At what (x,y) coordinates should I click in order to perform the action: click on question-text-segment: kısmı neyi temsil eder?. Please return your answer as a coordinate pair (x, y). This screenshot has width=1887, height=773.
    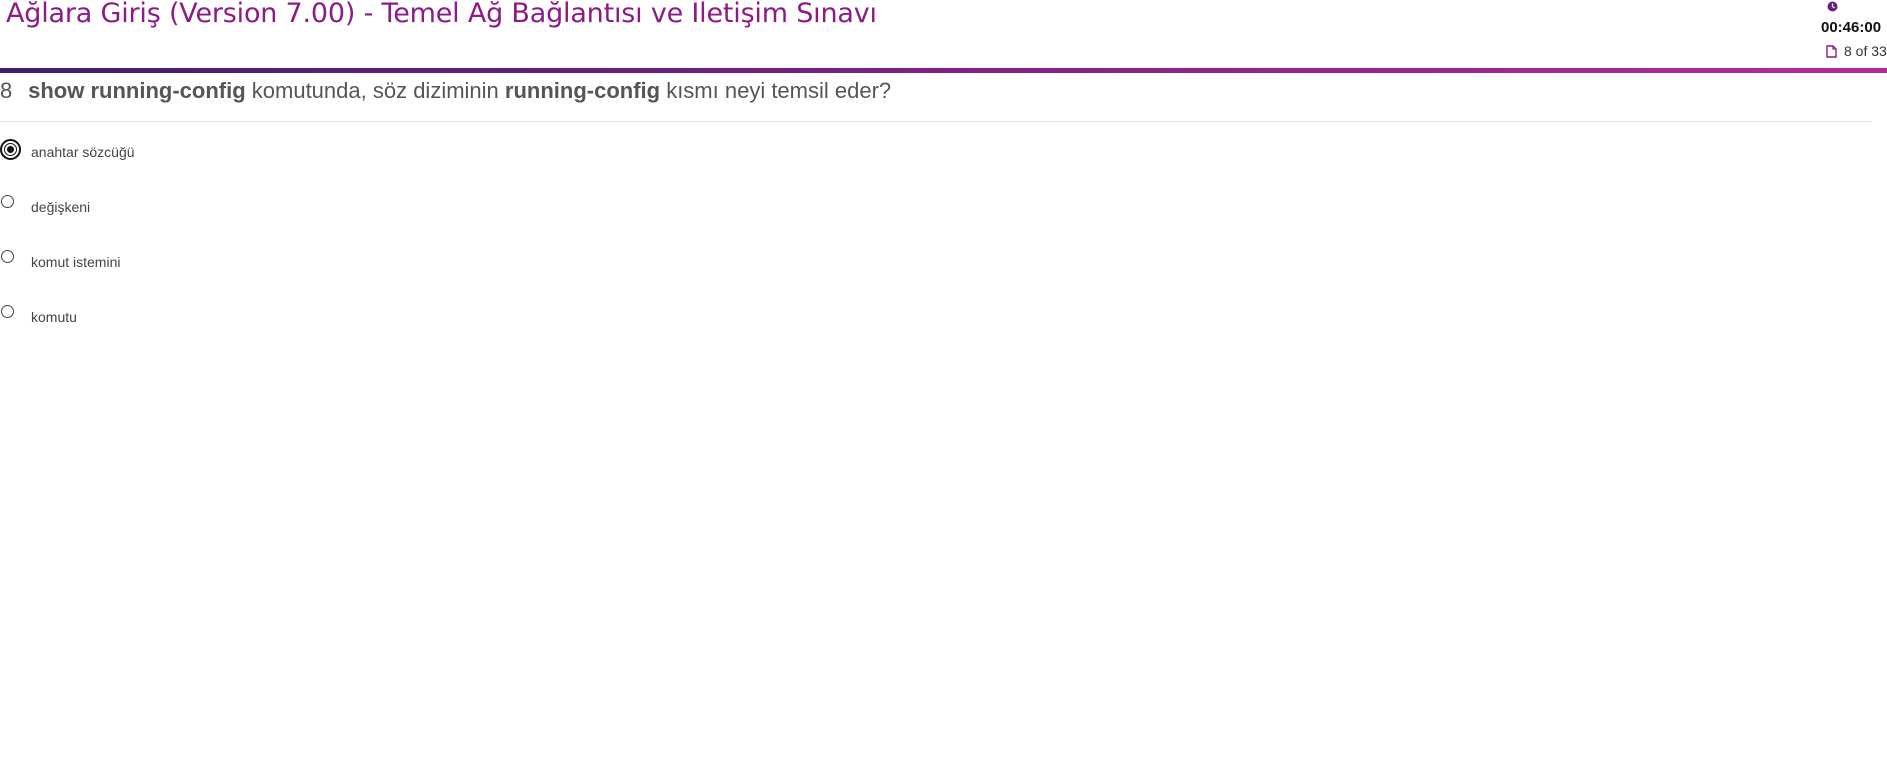
    Looking at the image, I should click on (776, 90).